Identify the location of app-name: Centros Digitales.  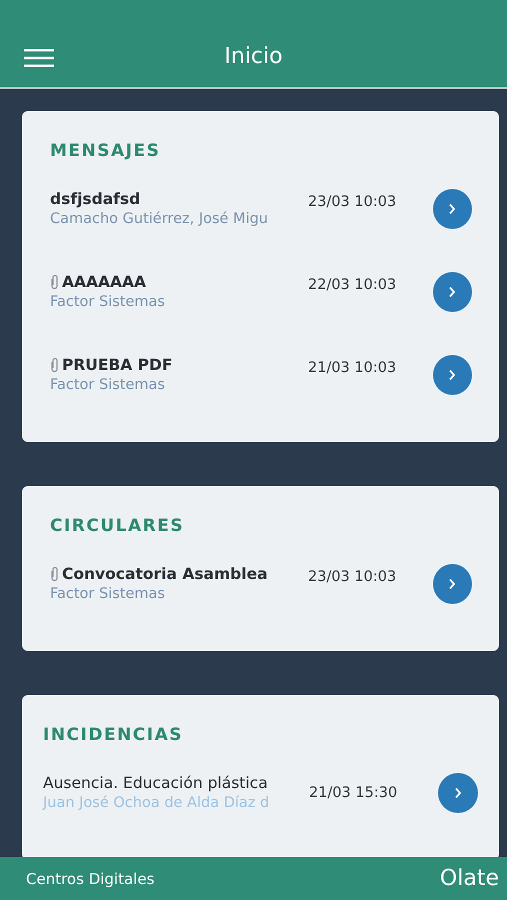
(90, 879).